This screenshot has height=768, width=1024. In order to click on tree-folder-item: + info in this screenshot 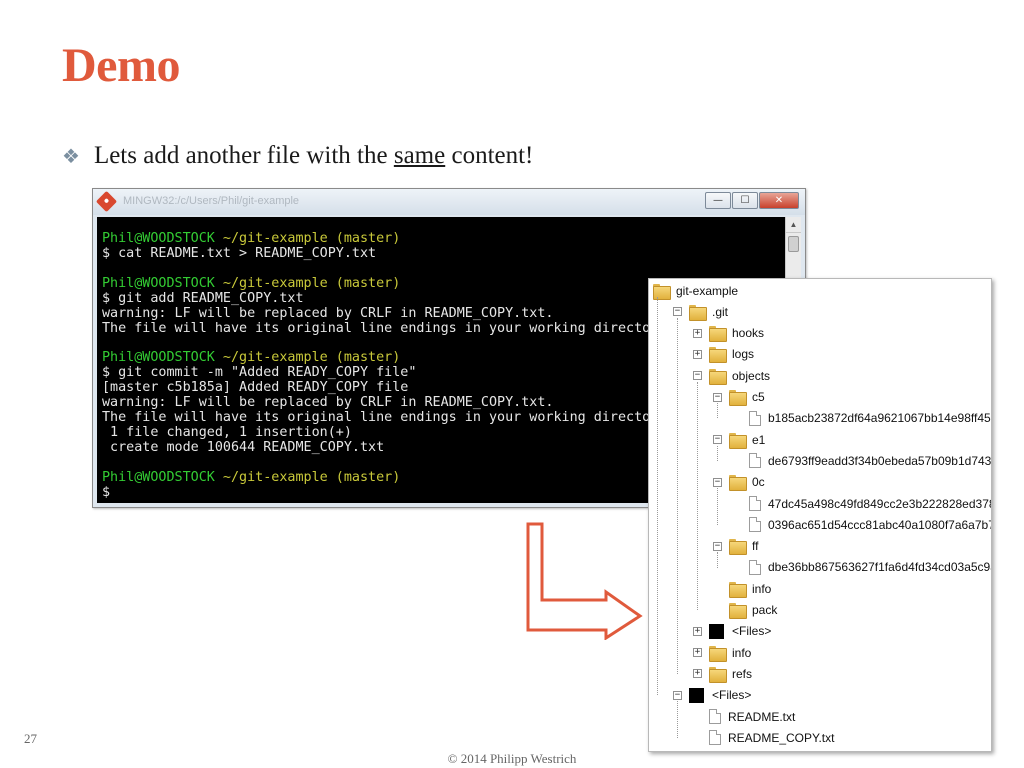, I will do `click(722, 652)`.